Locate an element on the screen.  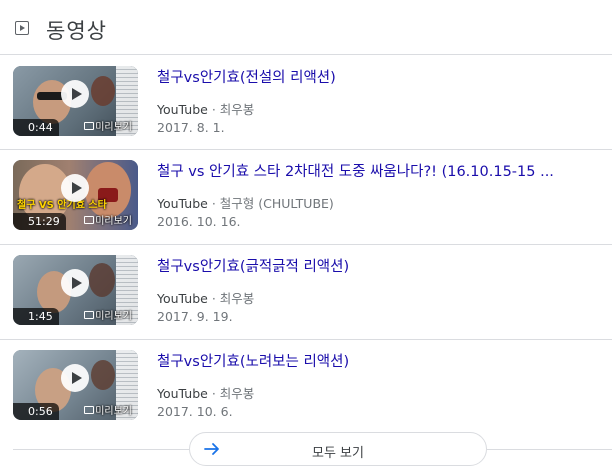
video-thumbnail: 0:56 미리보기 is located at coordinates (75, 385).